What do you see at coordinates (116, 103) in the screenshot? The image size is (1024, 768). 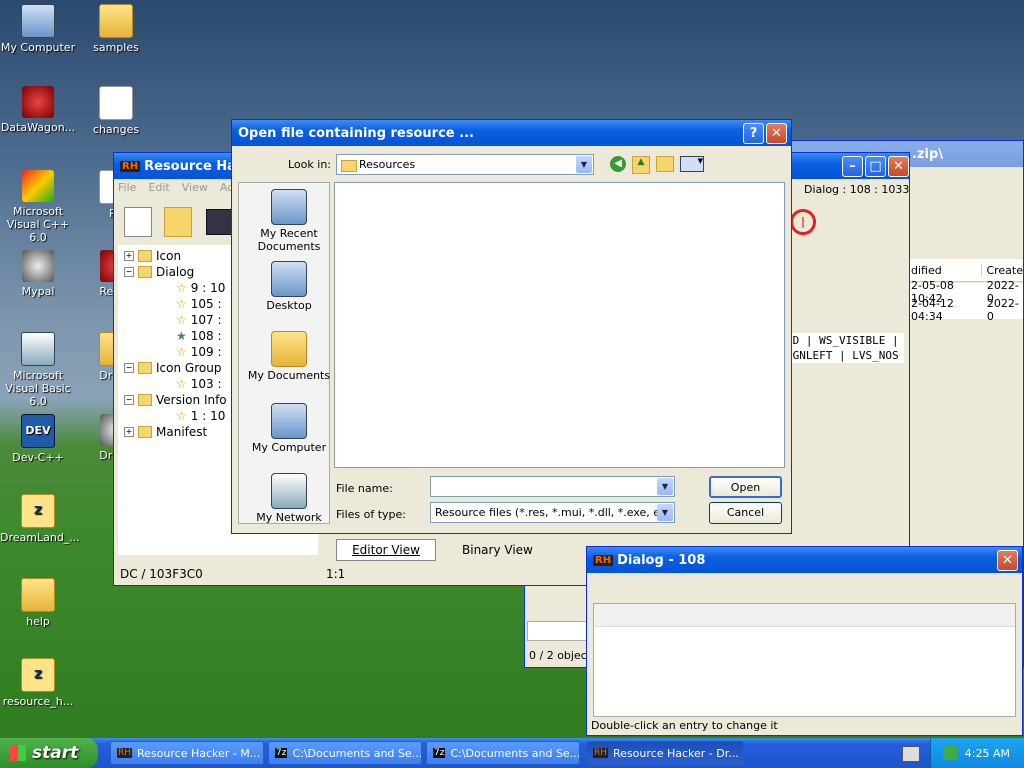 I see `text-document-icon` at bounding box center [116, 103].